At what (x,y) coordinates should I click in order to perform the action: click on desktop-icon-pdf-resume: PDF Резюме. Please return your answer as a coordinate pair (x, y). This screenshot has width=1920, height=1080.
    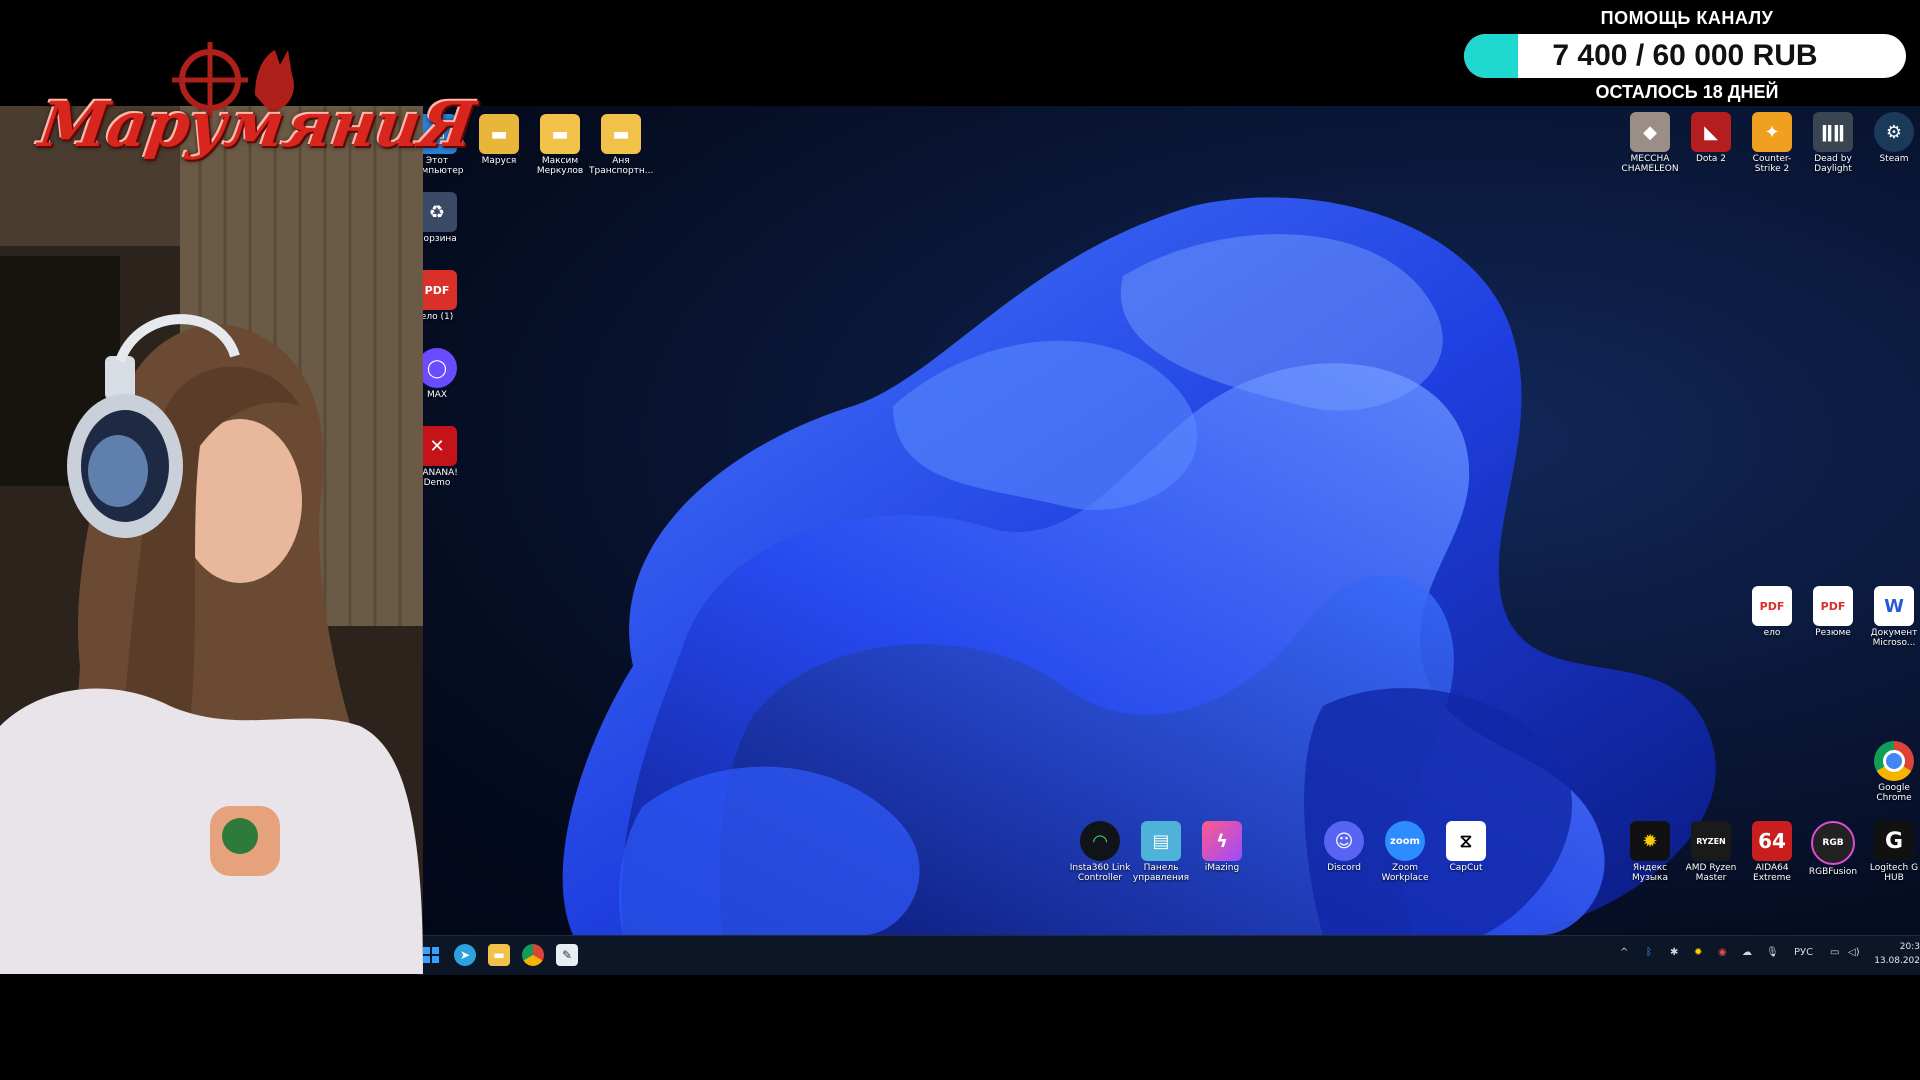
    Looking at the image, I should click on (1833, 612).